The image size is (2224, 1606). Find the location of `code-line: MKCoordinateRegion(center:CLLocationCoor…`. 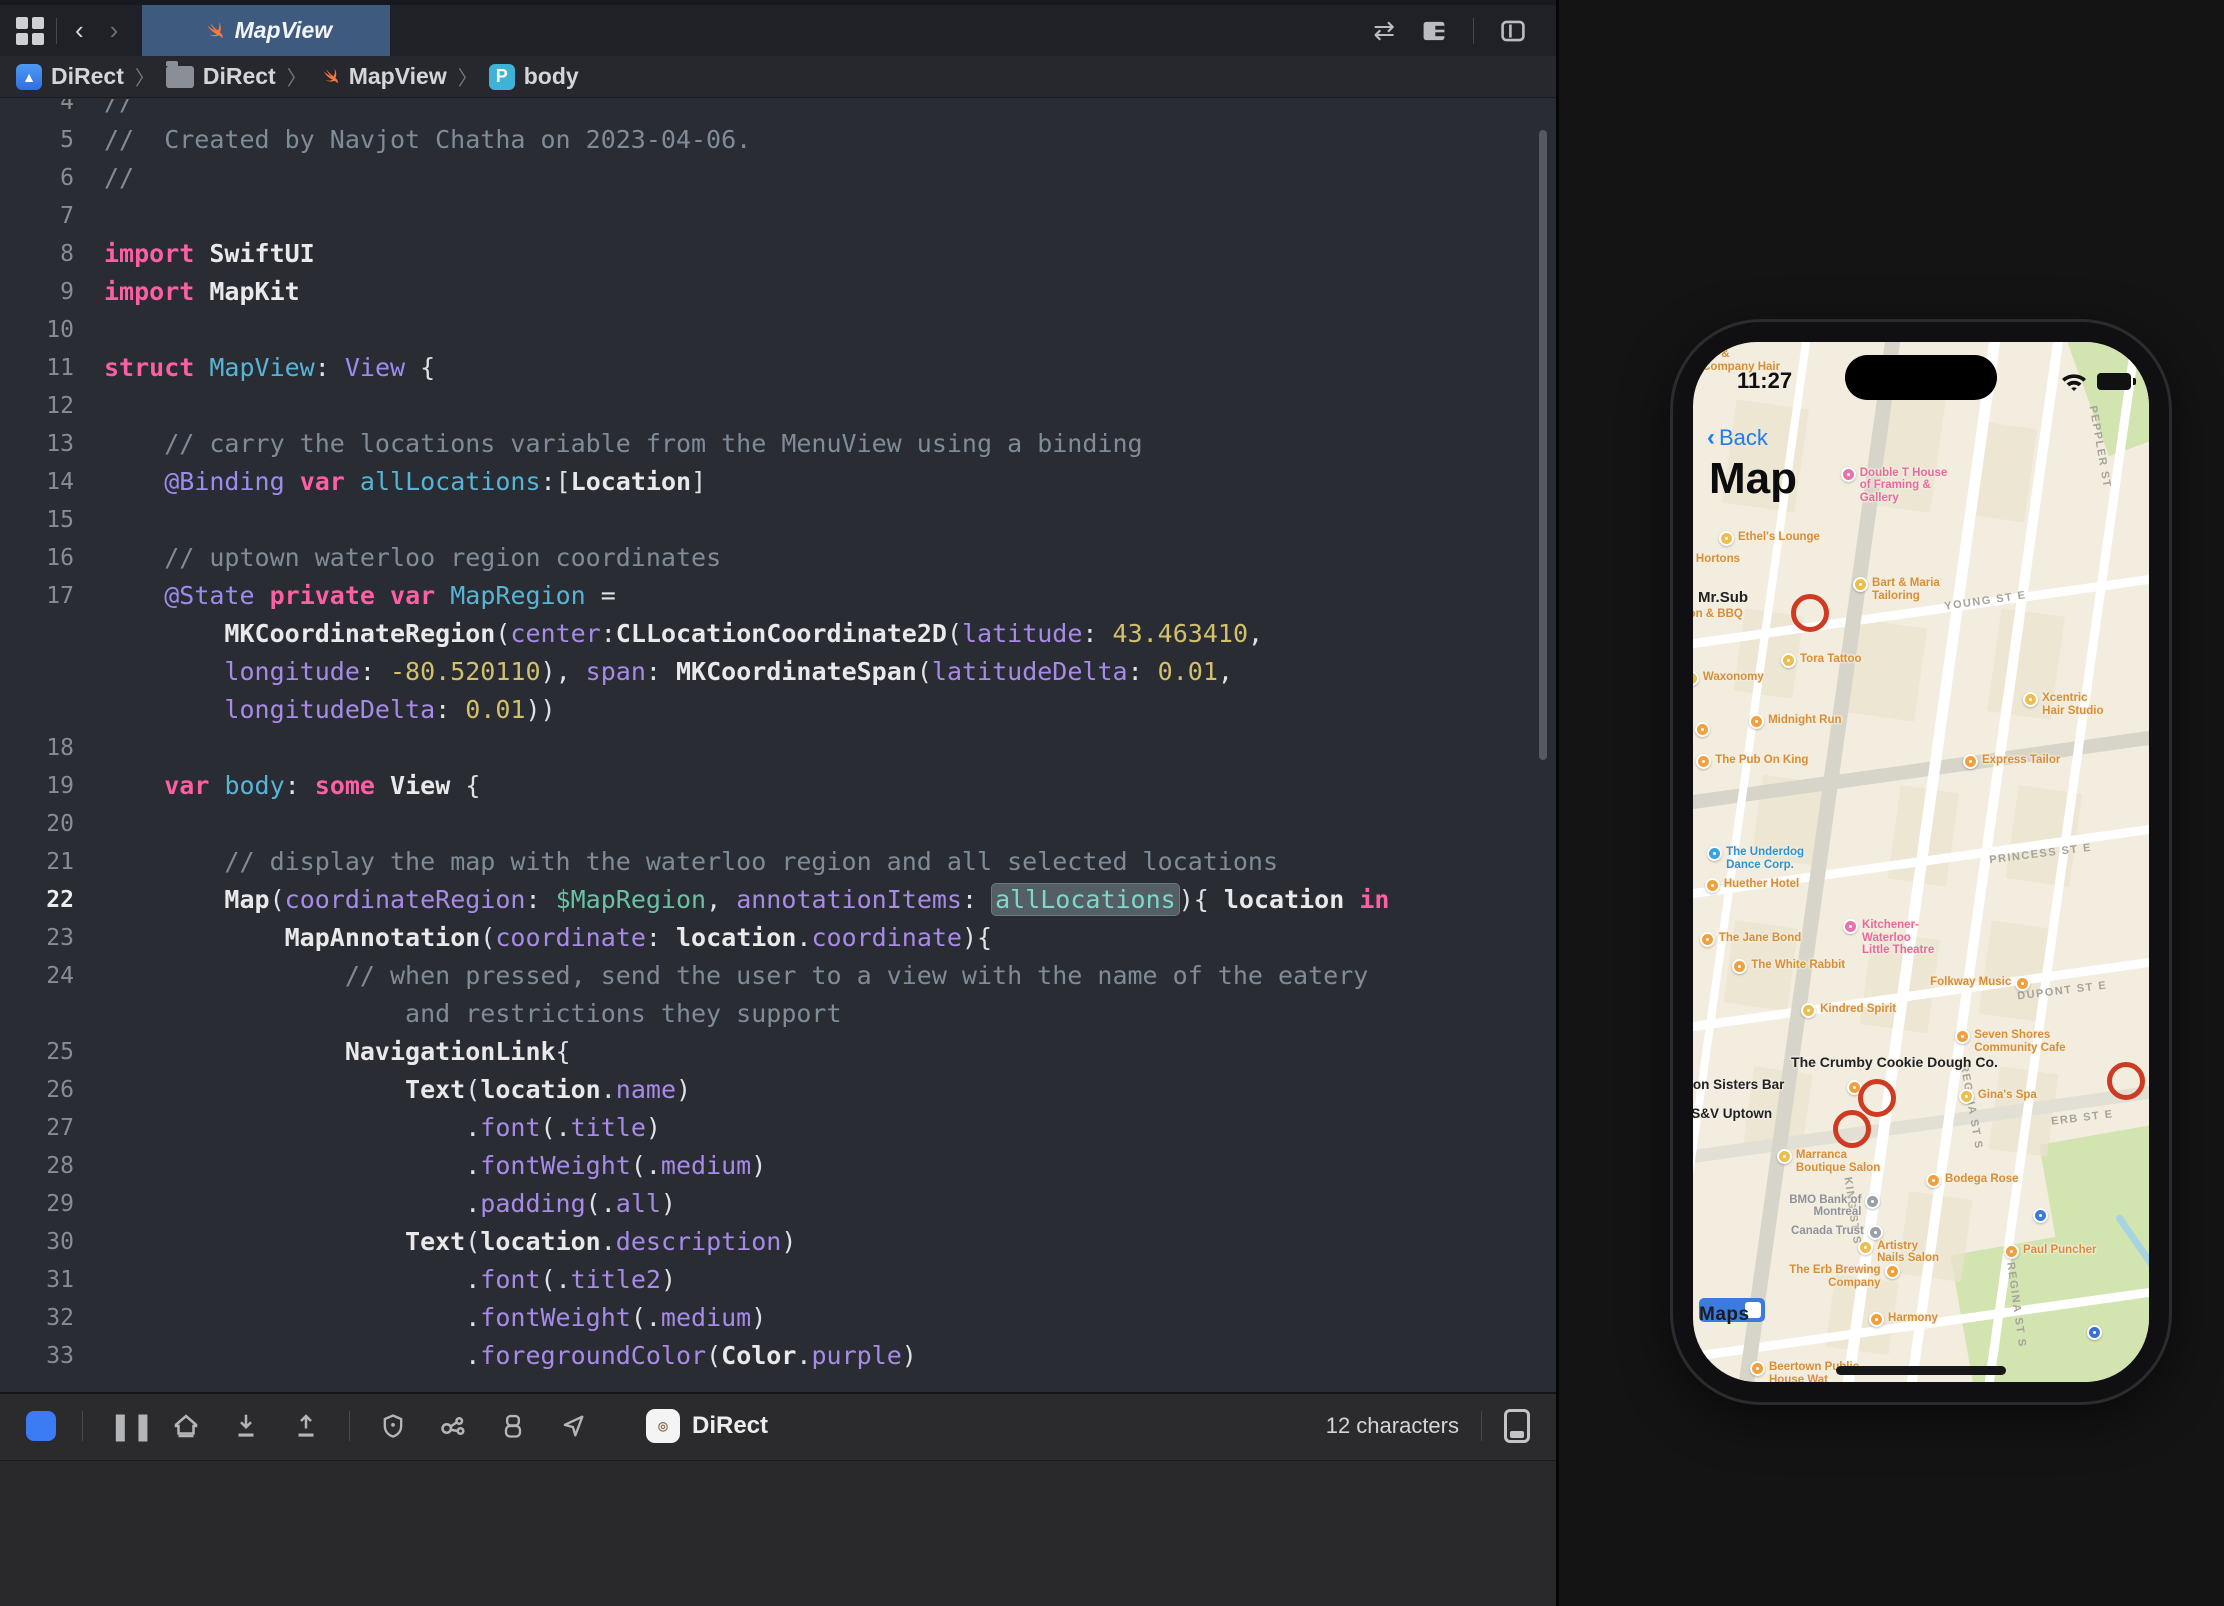

code-line: MKCoordinateRegion(center:CLLocationCoor… is located at coordinates (772, 634).